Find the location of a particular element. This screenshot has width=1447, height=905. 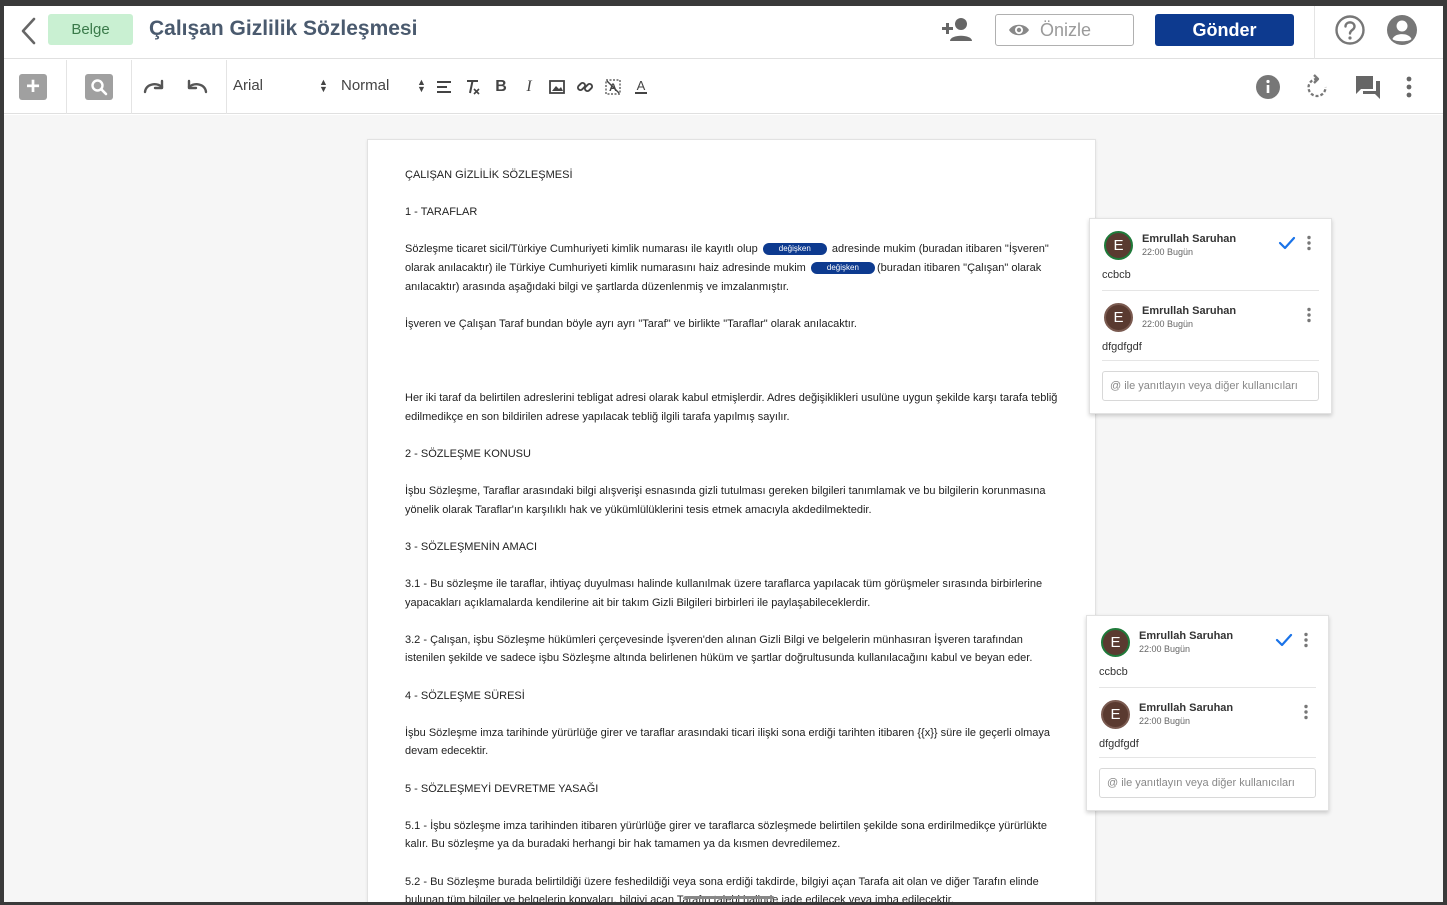

clear-format-icon is located at coordinates (473, 87).